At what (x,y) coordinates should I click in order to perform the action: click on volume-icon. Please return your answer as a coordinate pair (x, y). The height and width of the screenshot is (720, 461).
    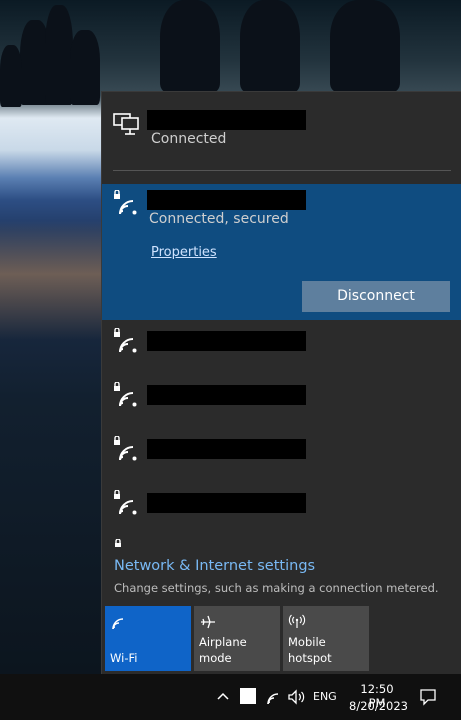
    Looking at the image, I should click on (297, 697).